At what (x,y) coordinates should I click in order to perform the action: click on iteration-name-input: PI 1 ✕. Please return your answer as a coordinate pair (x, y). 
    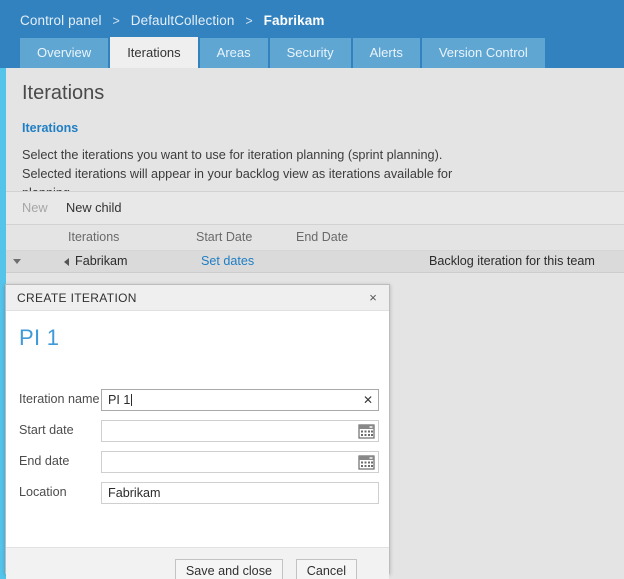
    Looking at the image, I should click on (240, 400).